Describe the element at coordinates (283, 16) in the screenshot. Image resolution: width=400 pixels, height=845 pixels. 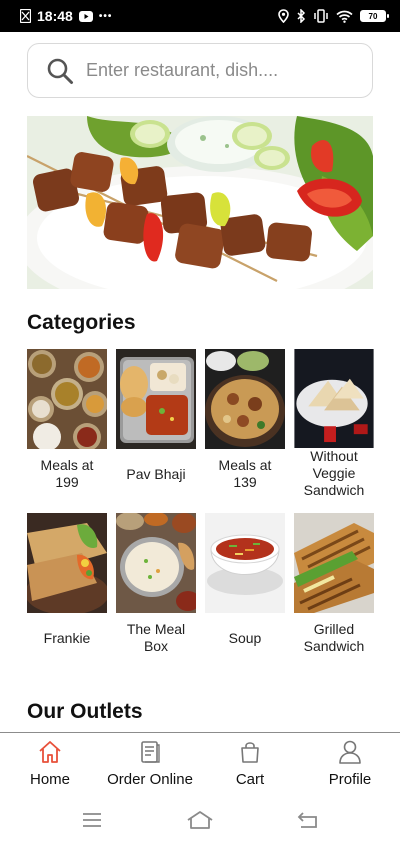
I see `location-icon` at that location.